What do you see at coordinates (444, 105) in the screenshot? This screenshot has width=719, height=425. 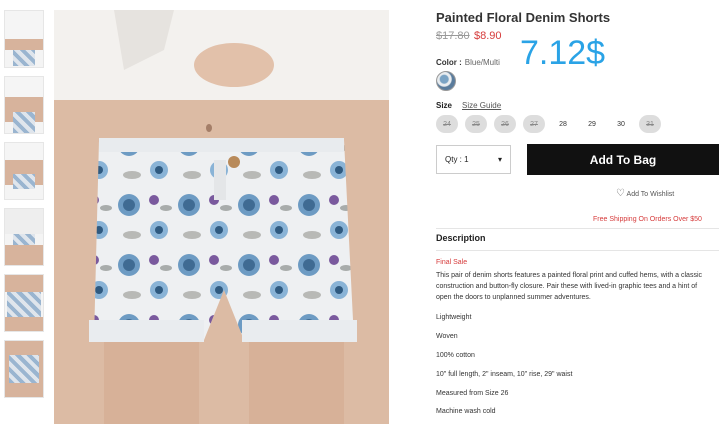 I see `size-label: Size` at bounding box center [444, 105].